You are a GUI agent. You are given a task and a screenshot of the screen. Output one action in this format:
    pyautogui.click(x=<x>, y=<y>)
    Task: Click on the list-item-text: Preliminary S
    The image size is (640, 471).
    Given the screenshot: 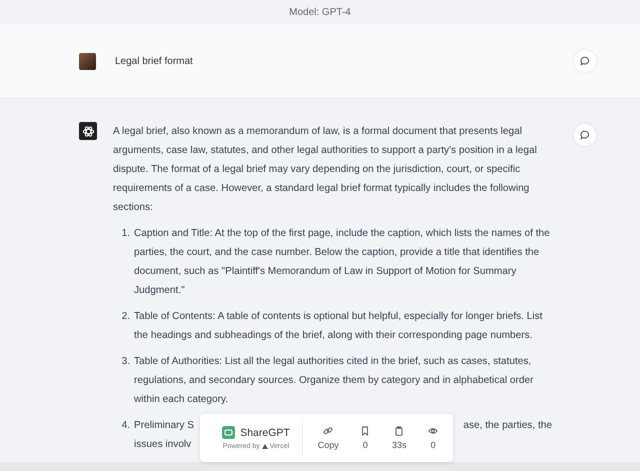 What is the action you would take?
    pyautogui.click(x=164, y=426)
    